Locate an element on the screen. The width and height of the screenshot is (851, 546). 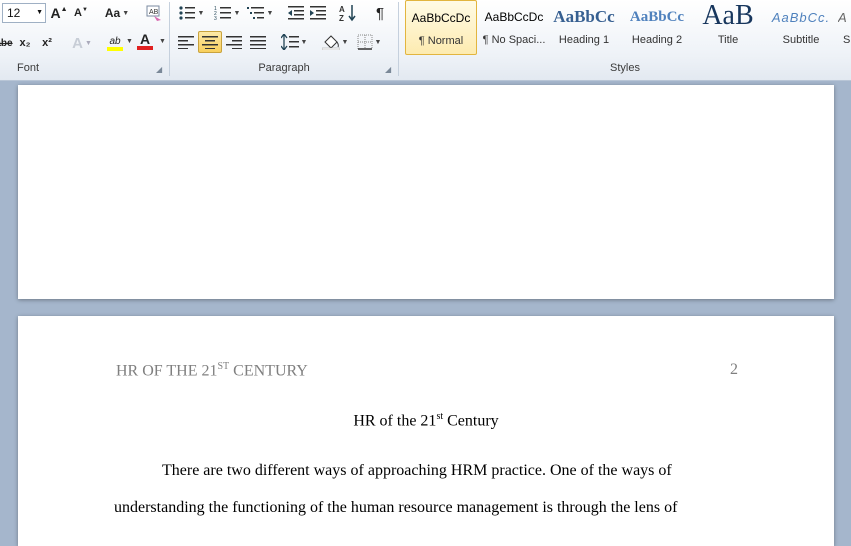
decrease-indent-button is located at coordinates (296, 13).